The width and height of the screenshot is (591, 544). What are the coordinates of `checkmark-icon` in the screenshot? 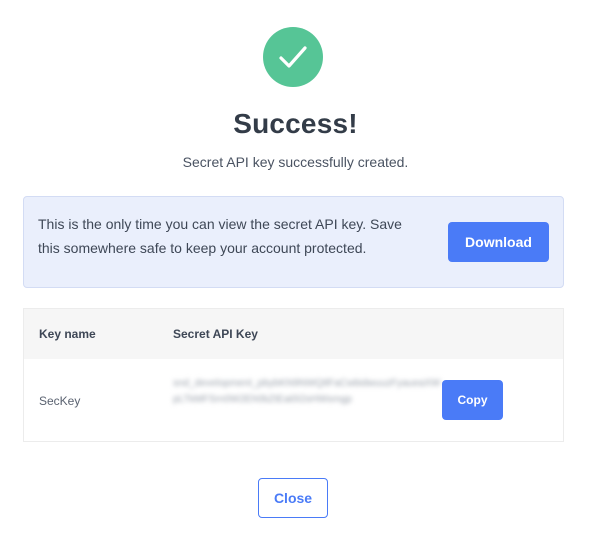 It's located at (293, 57).